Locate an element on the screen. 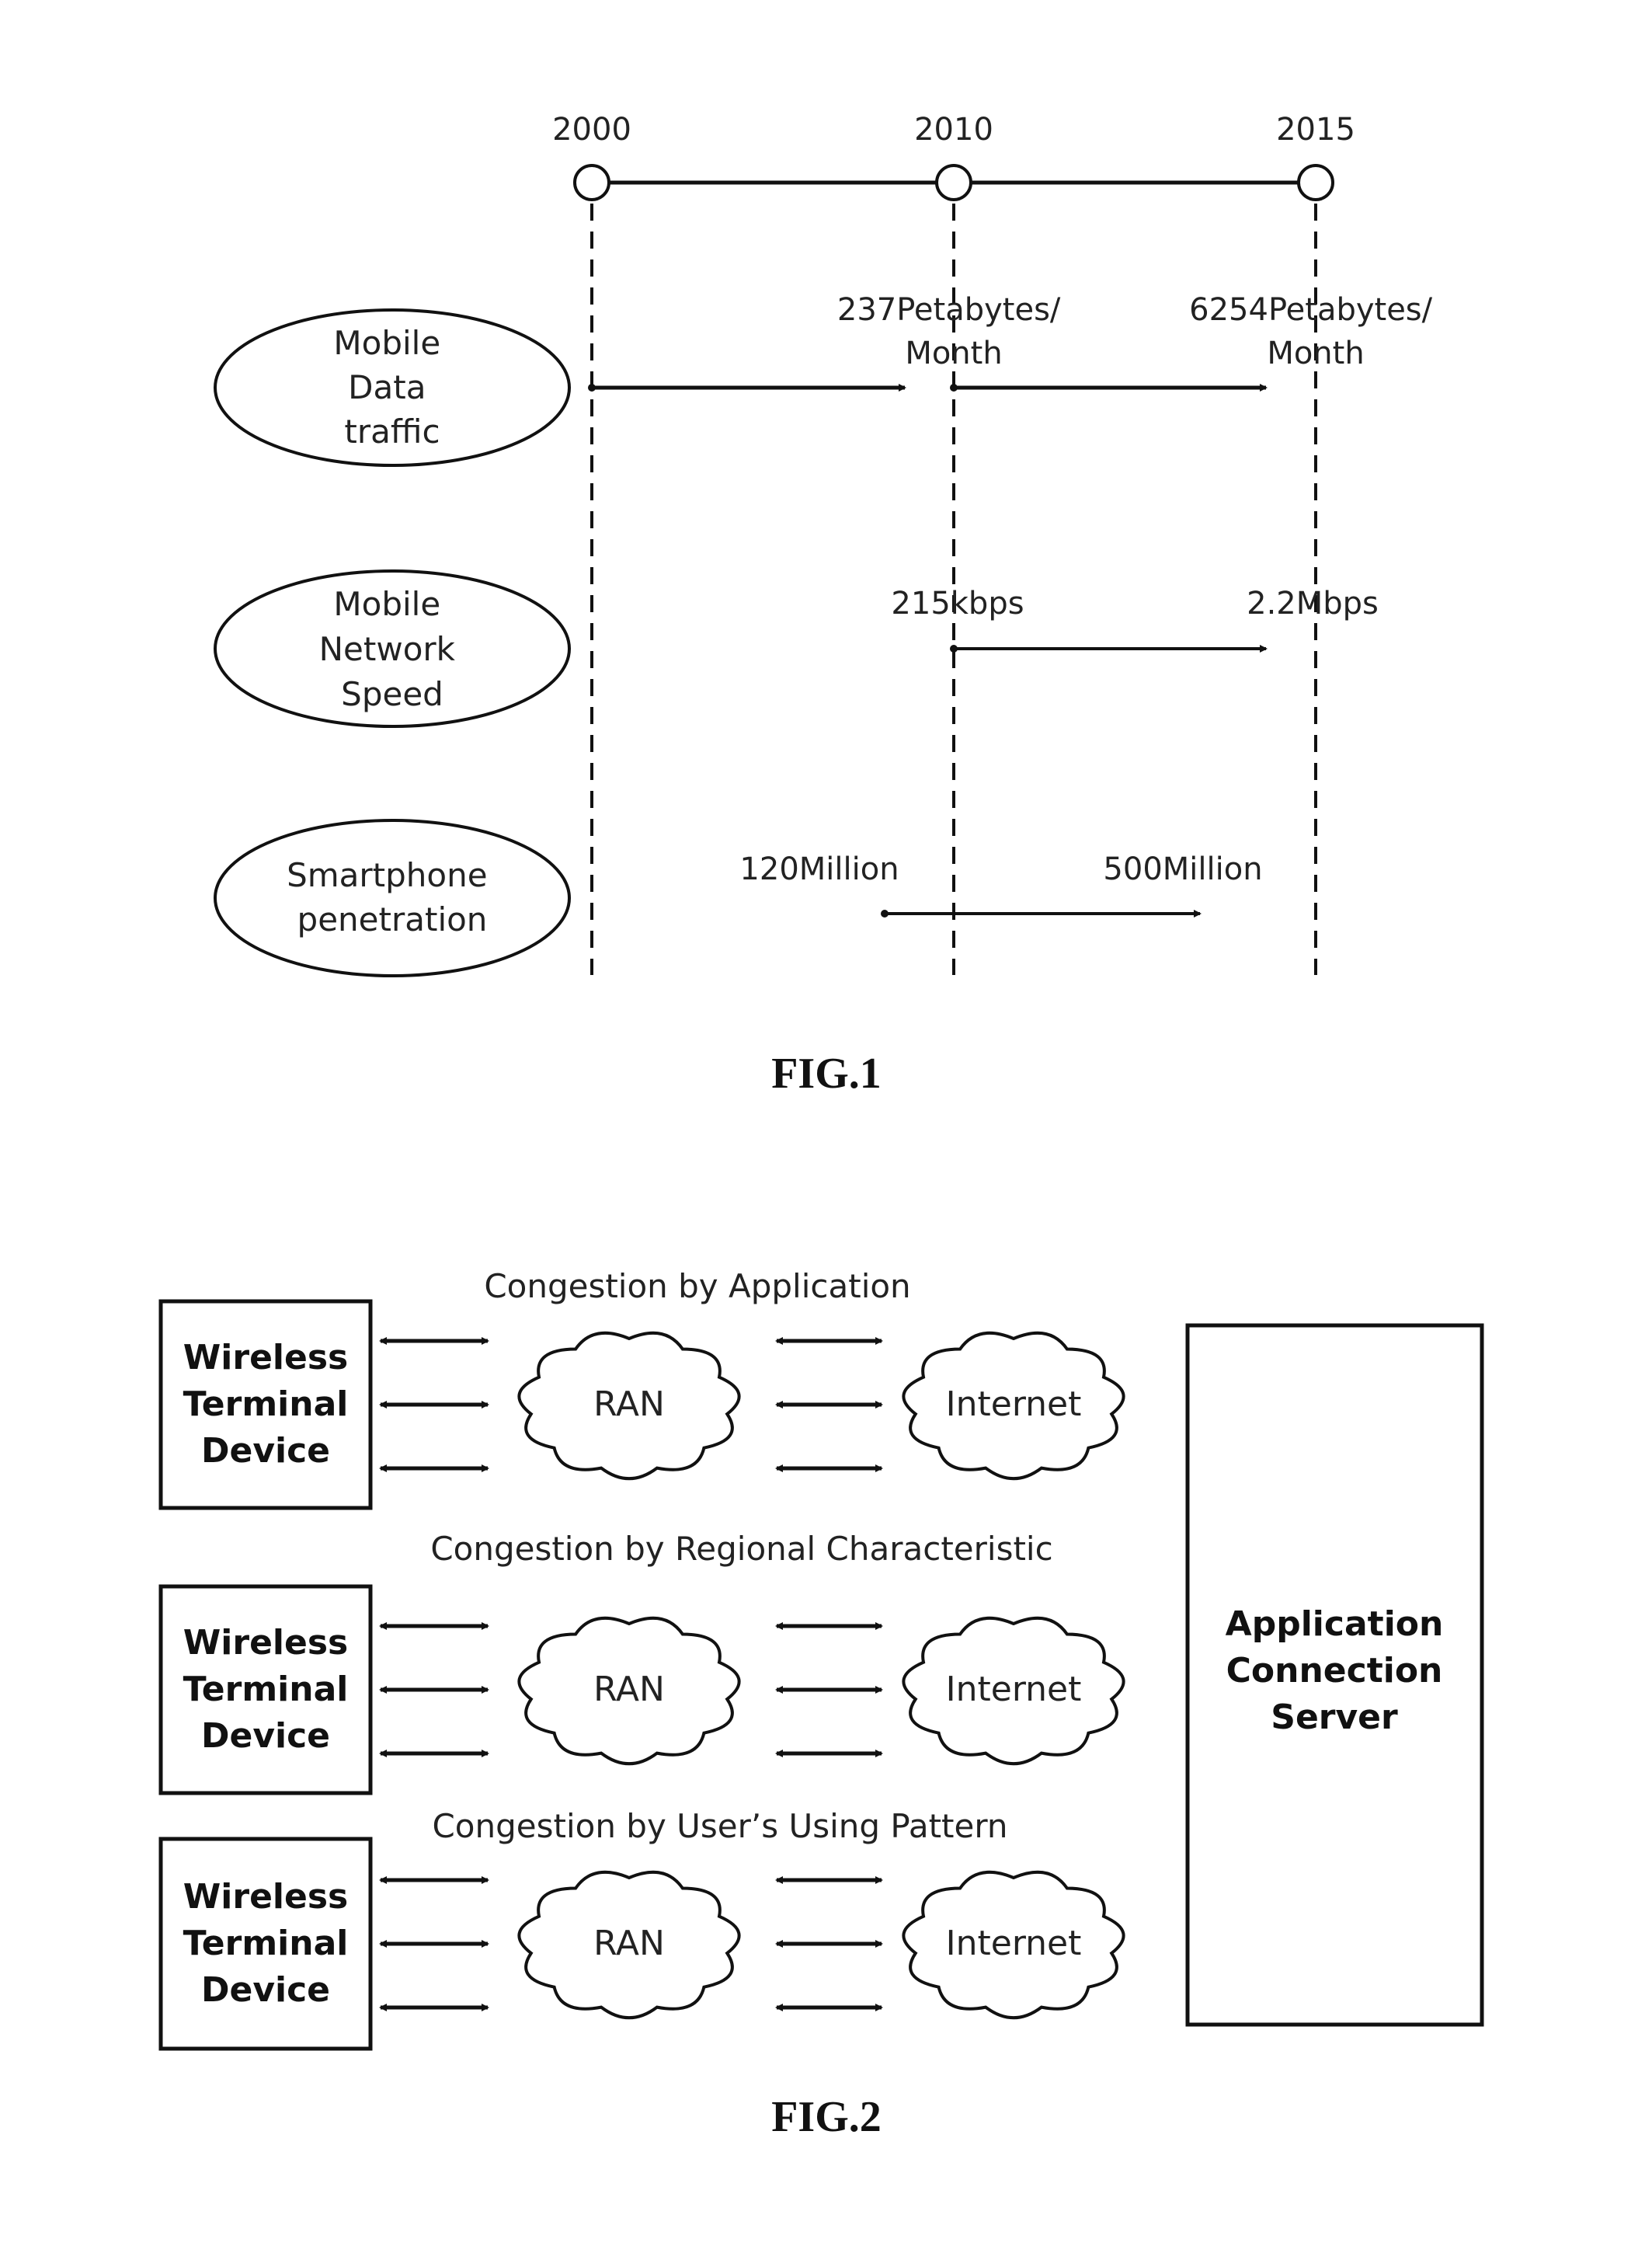 This screenshot has width=1652, height=2246. fig1-caption: FIG.1 is located at coordinates (826, 1074).